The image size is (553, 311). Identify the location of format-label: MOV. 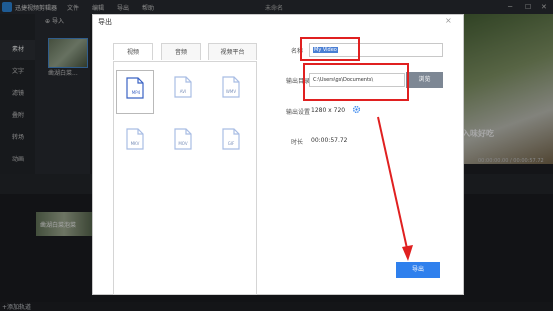
(183, 143).